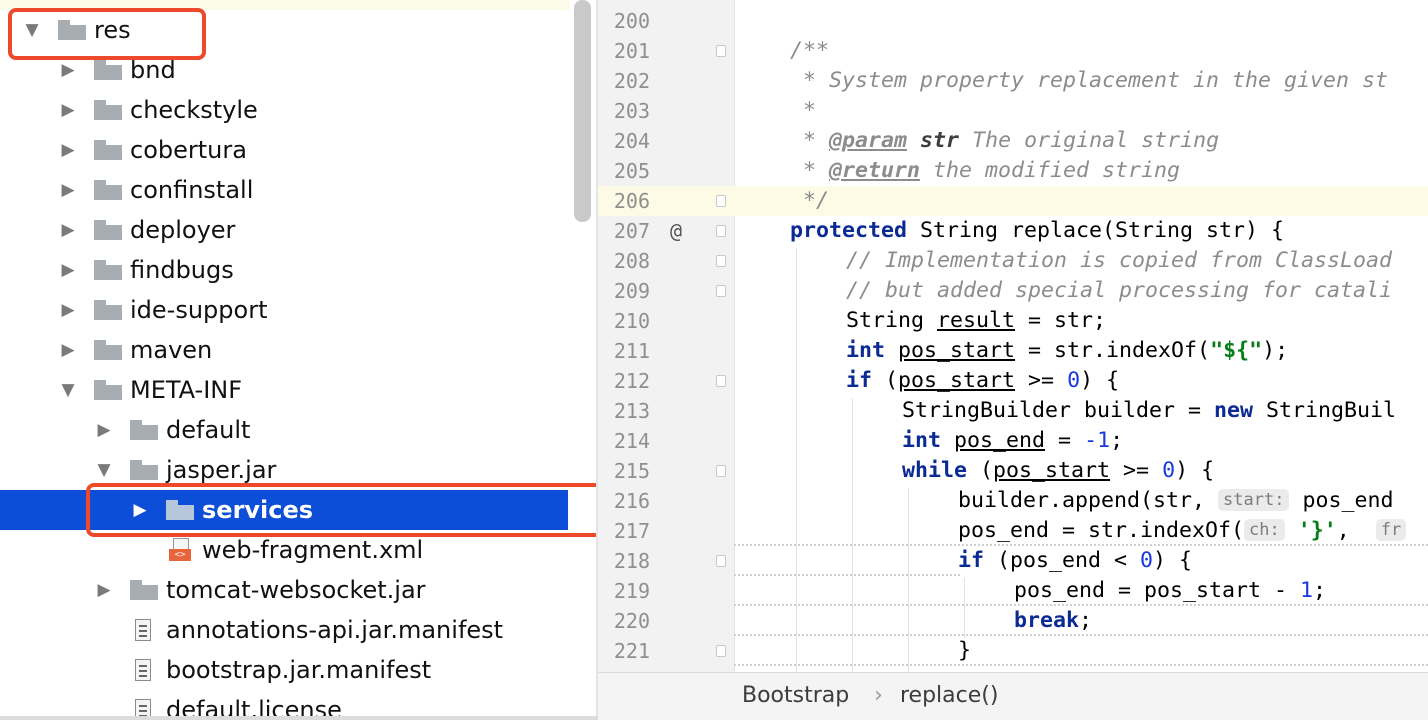 This screenshot has height=720, width=1428. What do you see at coordinates (1075, 560) in the screenshot?
I see `code-text: if (pos_end < 0) {` at bounding box center [1075, 560].